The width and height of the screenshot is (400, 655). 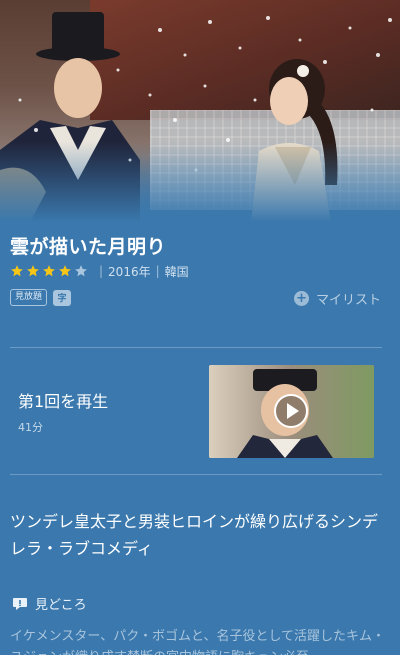 What do you see at coordinates (20, 603) in the screenshot?
I see `speech-bubble-icon` at bounding box center [20, 603].